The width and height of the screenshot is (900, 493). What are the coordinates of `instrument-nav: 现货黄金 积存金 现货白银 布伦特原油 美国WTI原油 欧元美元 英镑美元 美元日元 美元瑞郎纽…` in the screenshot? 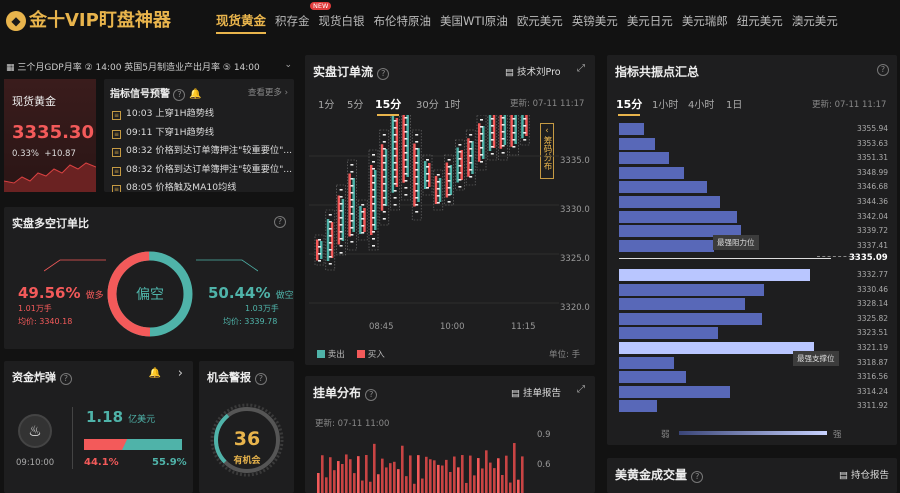 It's located at (531, 22).